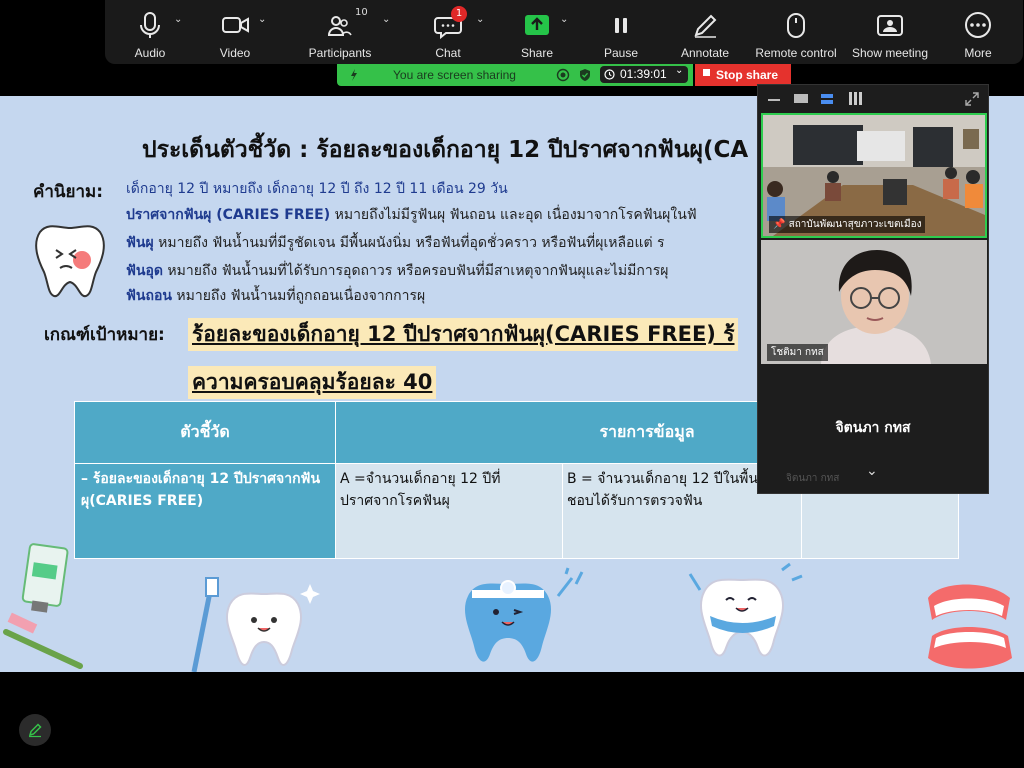  What do you see at coordinates (340, 53) in the screenshot?
I see `participants-label: Participants` at bounding box center [340, 53].